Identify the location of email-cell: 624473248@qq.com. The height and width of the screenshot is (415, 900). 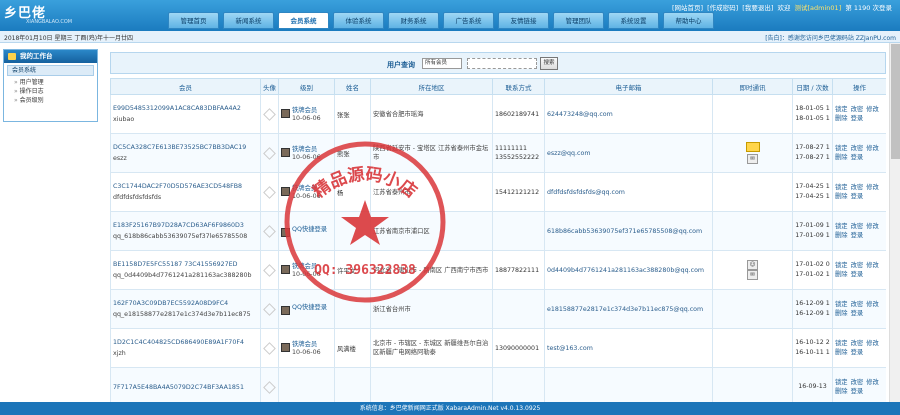
(628, 114).